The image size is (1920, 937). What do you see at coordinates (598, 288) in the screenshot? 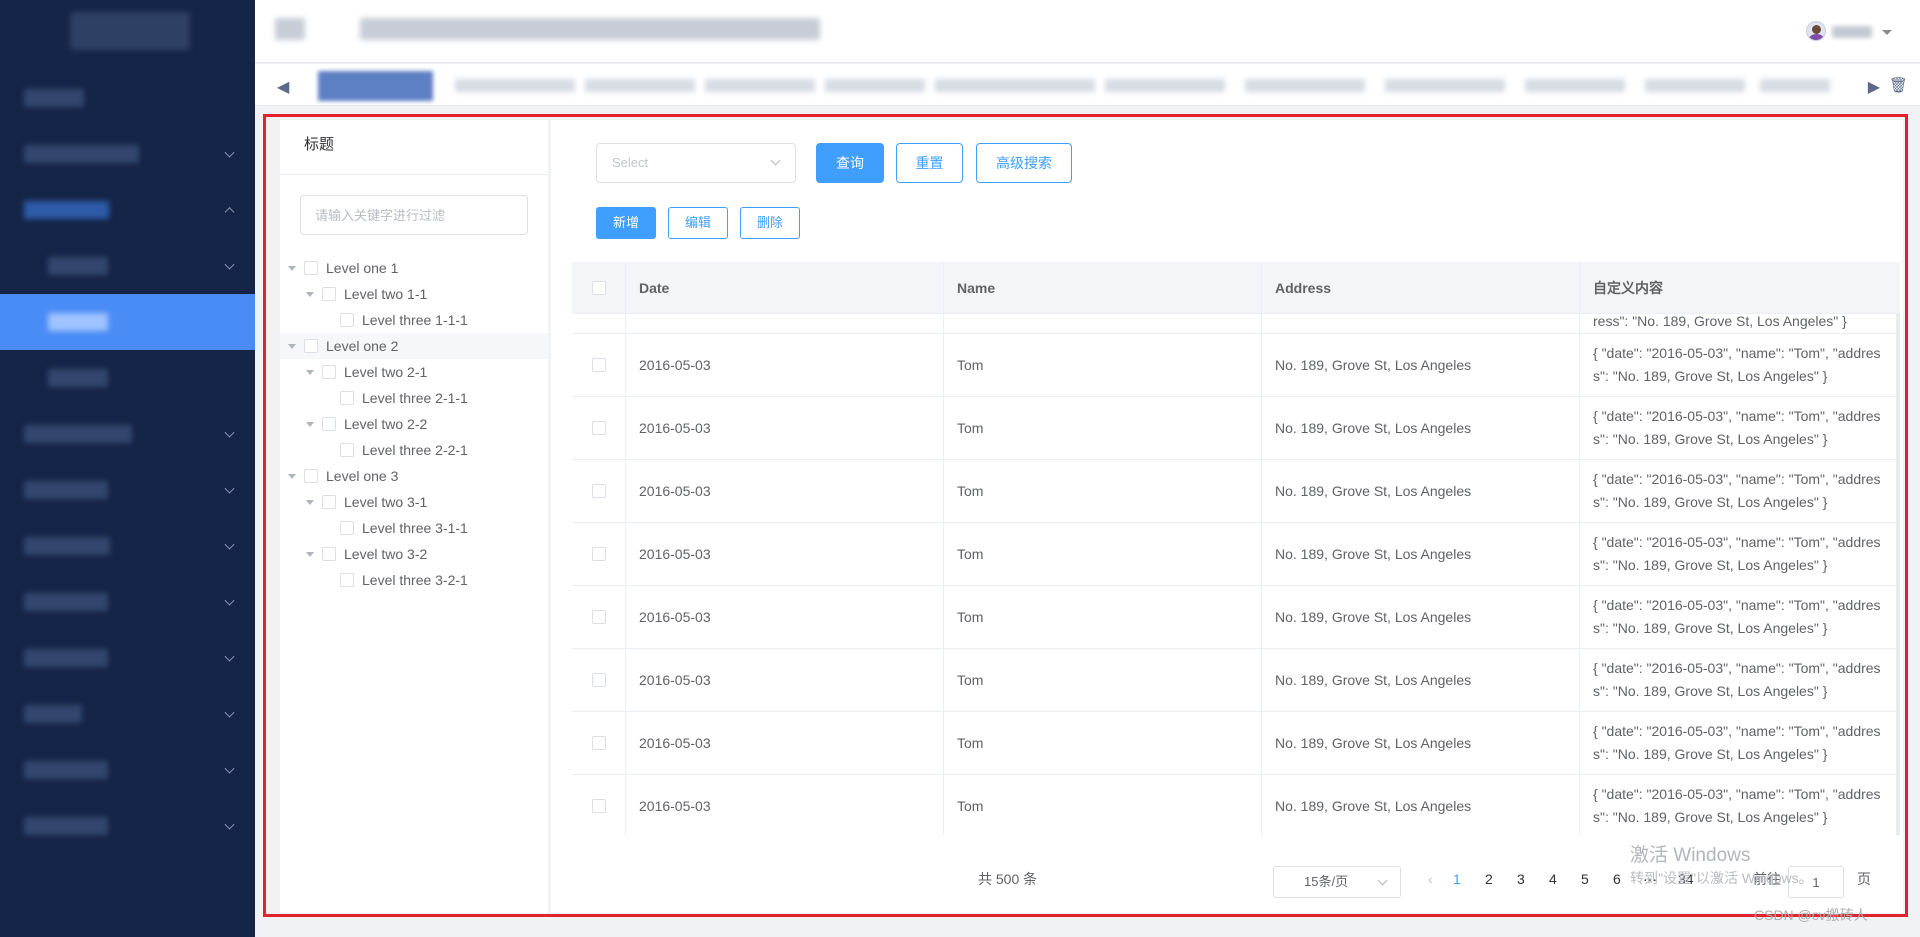
I see `select-all-checkbox` at bounding box center [598, 288].